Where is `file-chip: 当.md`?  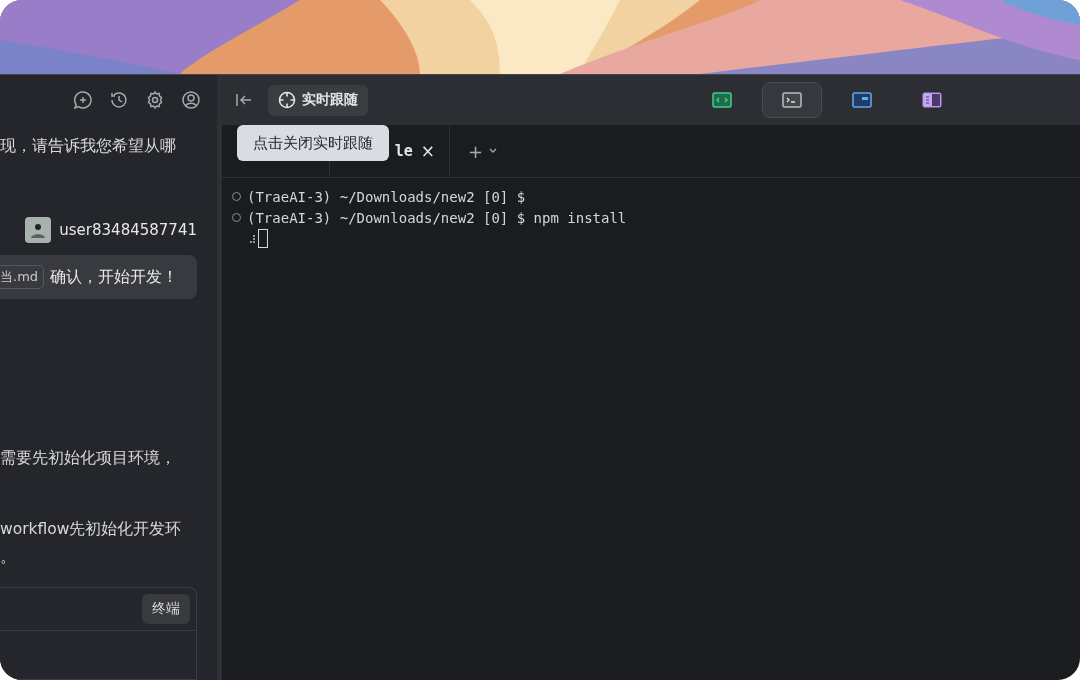 file-chip: 当.md is located at coordinates (22, 277).